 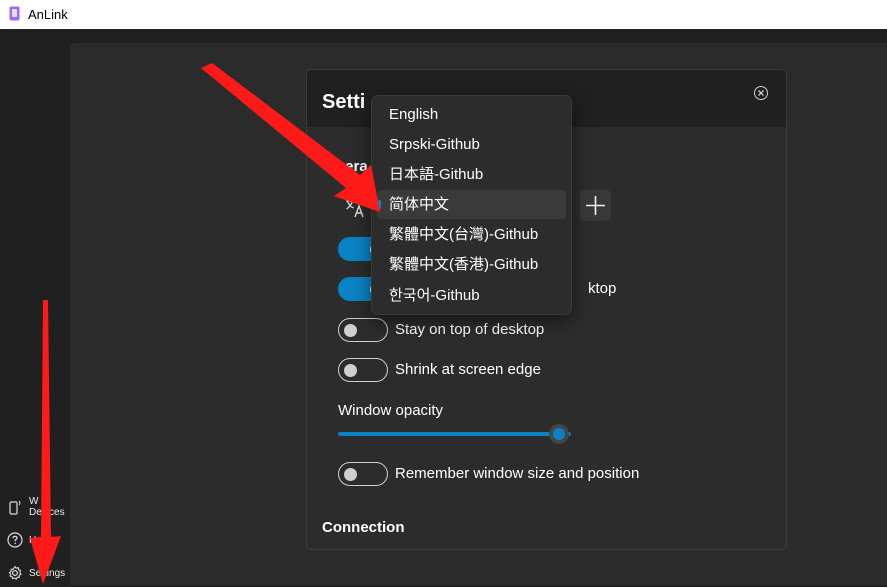 I want to click on language-option: 繁體中文(香港)-Github, so click(x=471, y=264).